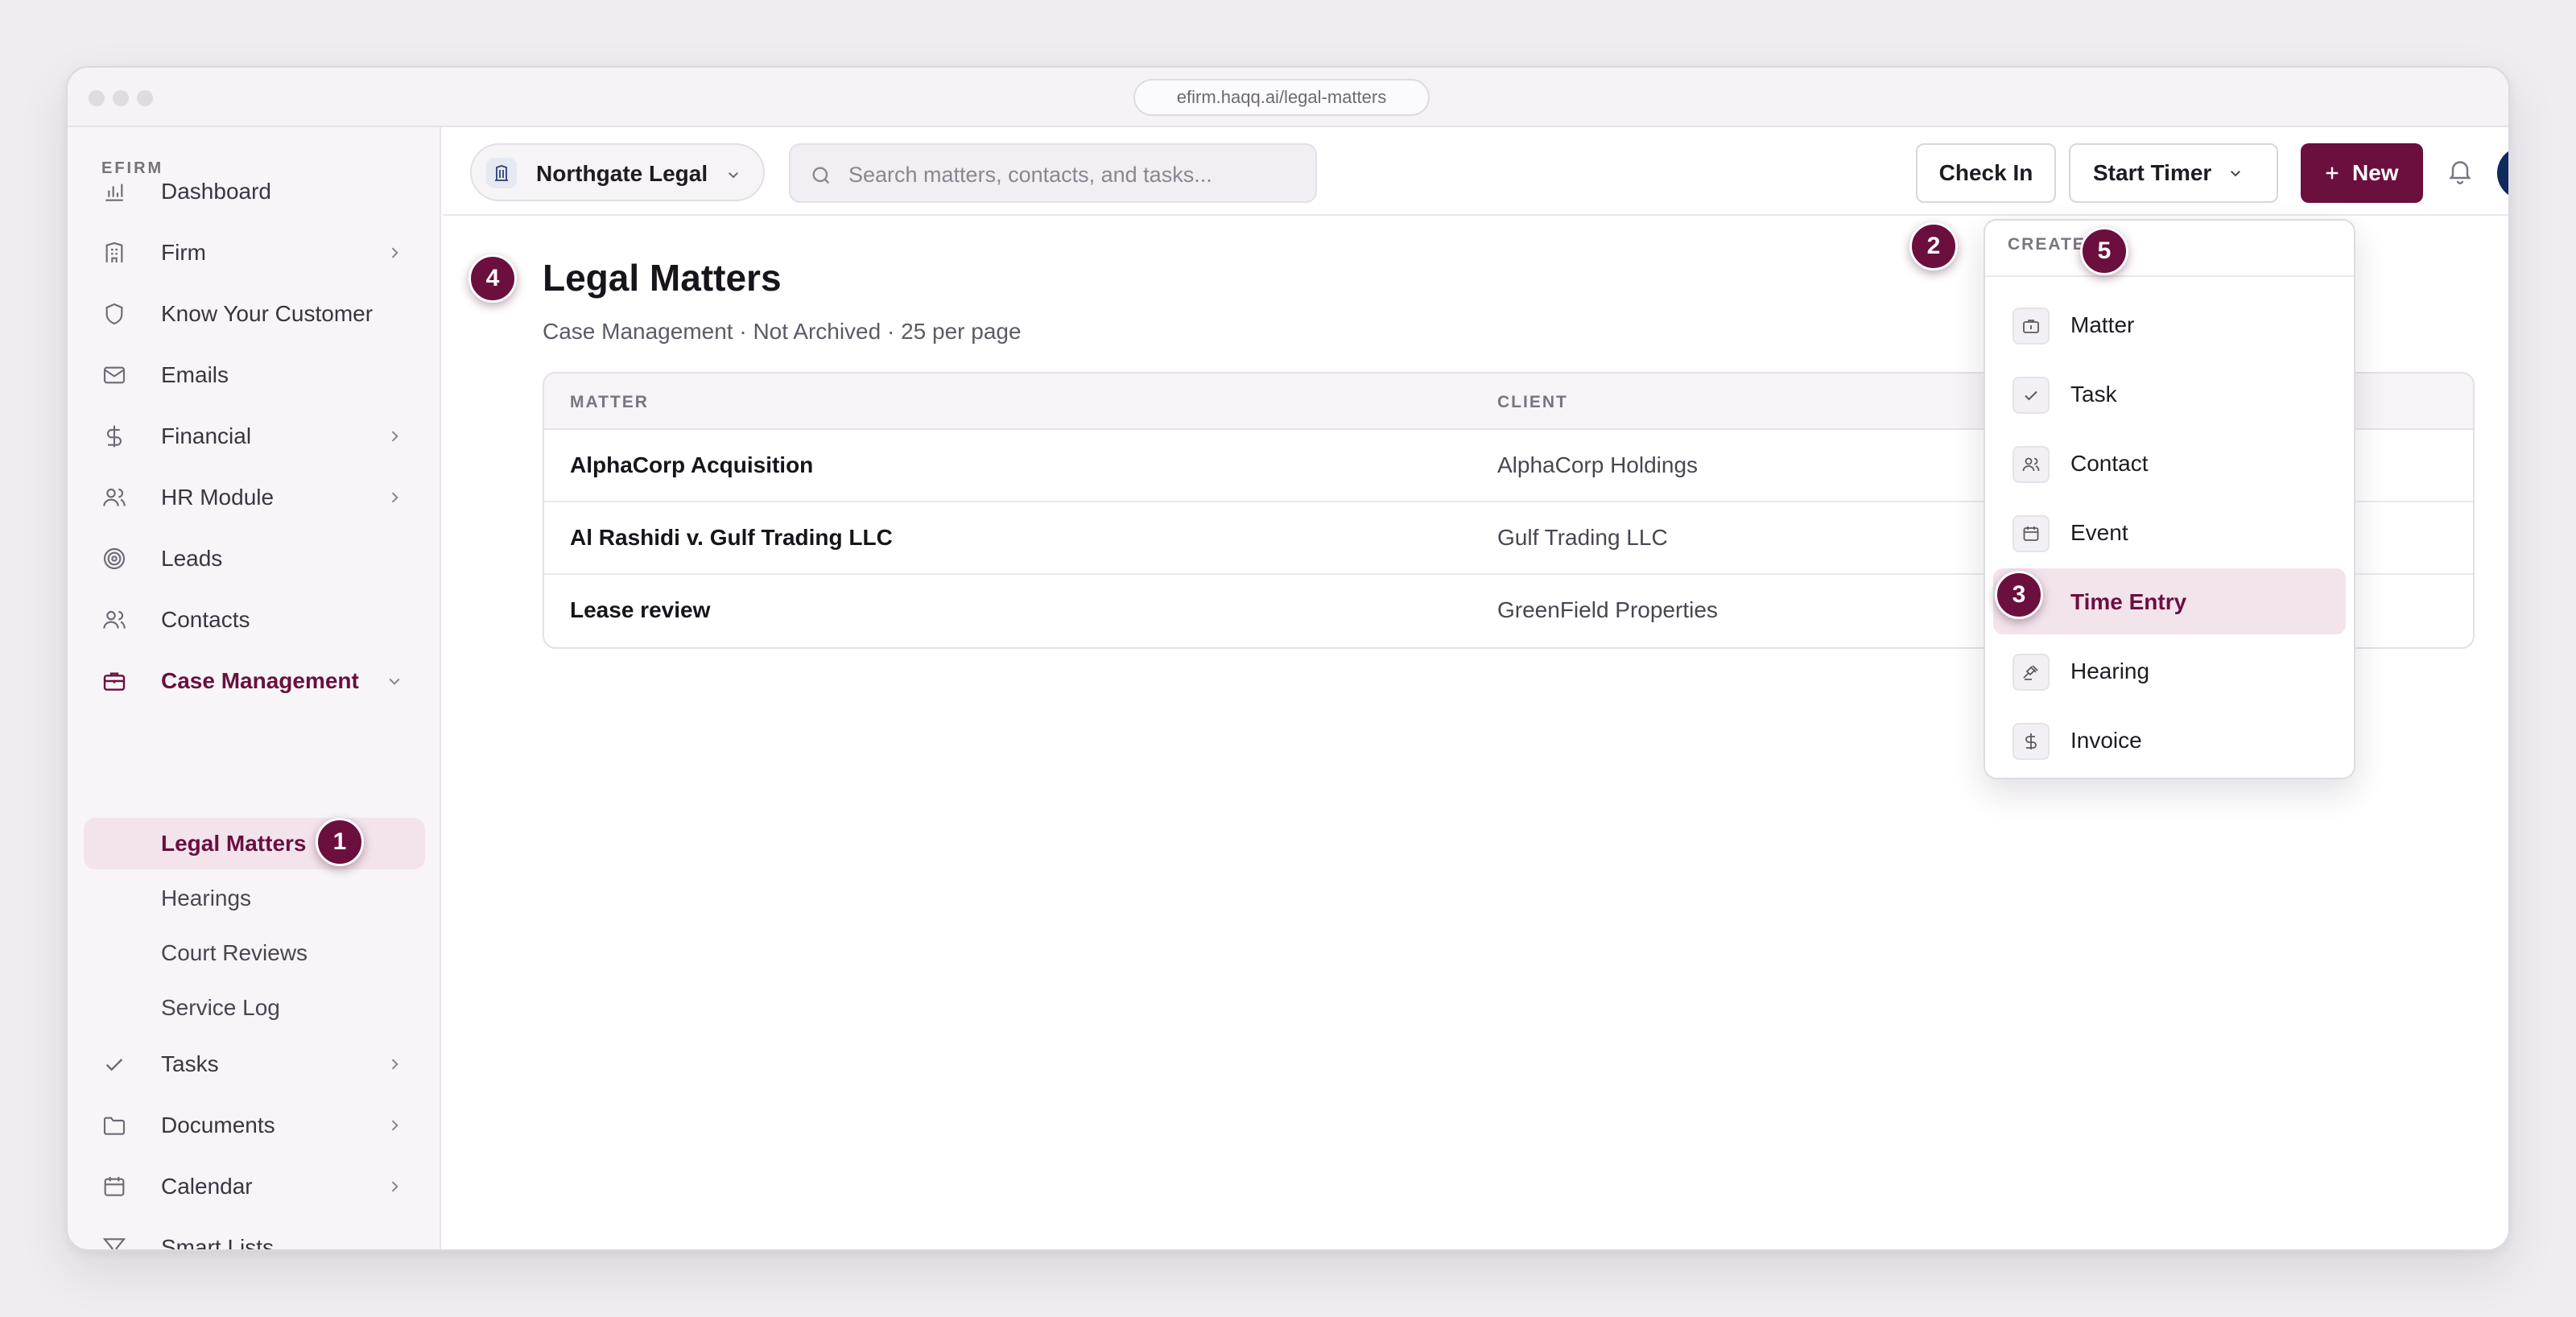 The height and width of the screenshot is (1317, 2576). Describe the element at coordinates (2104, 251) in the screenshot. I see `step-marker: 5` at that location.